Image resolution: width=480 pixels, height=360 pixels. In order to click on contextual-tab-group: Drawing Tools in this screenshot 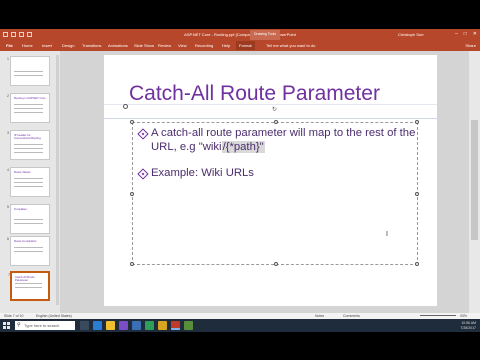, I will do `click(265, 35)`.